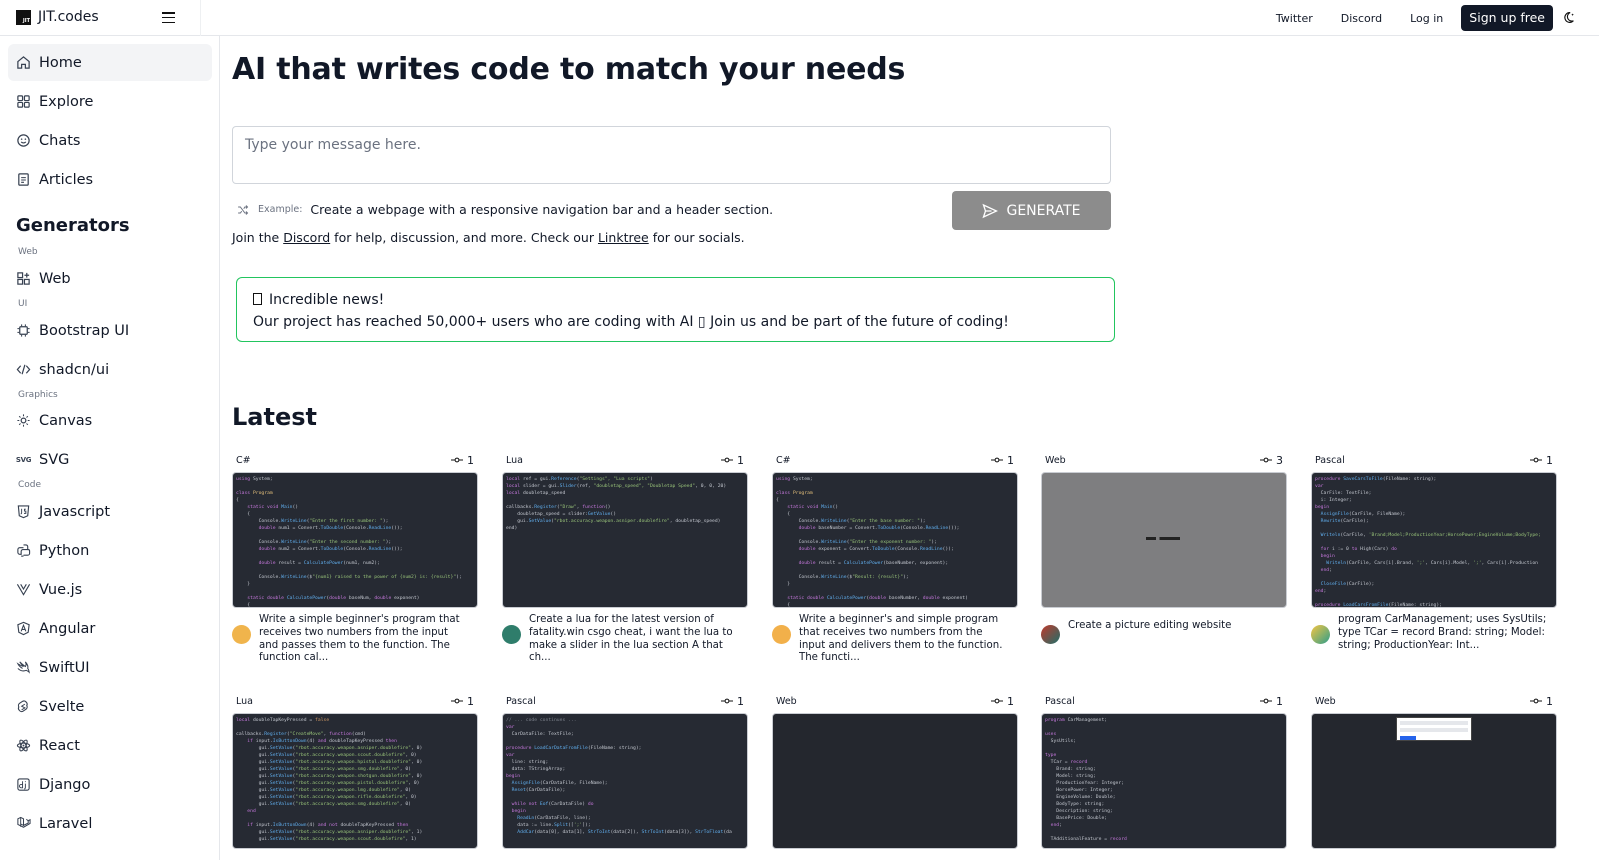 Image resolution: width=1599 pixels, height=860 pixels. I want to click on sidebar-item-javascript: Javascript, so click(110, 511).